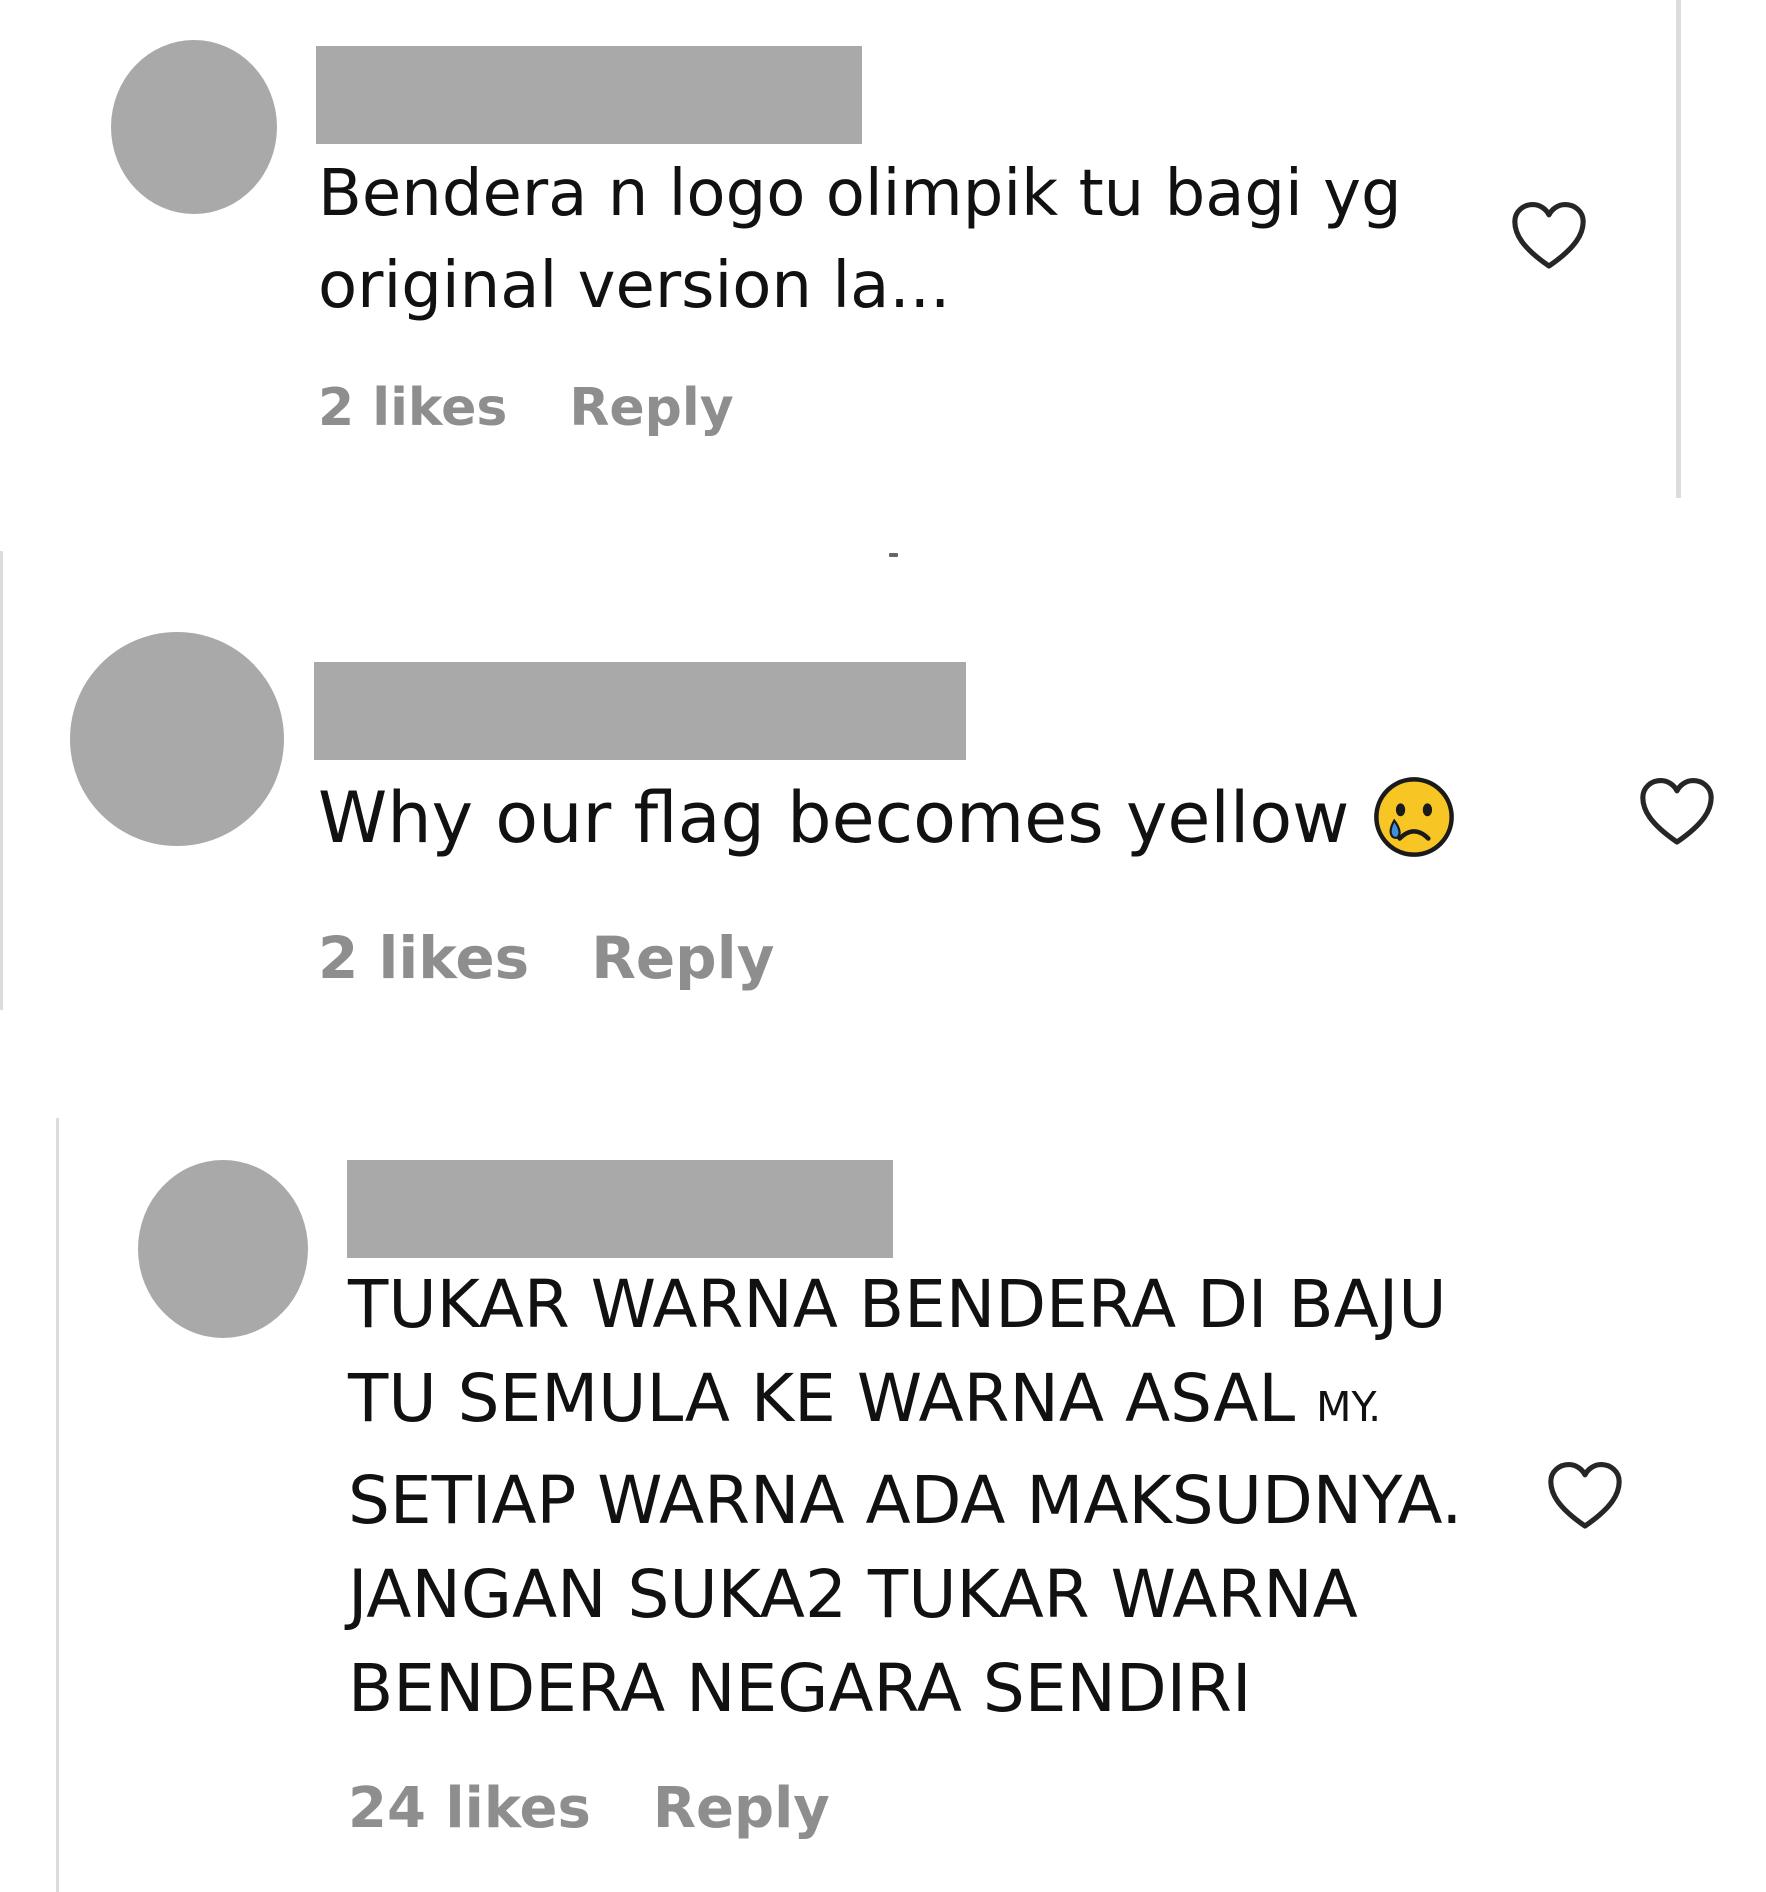 This screenshot has height=1892, width=1766. What do you see at coordinates (897, 1304) in the screenshot?
I see `comment-line: TUKAR WARNA BENDERA DI BAJU` at bounding box center [897, 1304].